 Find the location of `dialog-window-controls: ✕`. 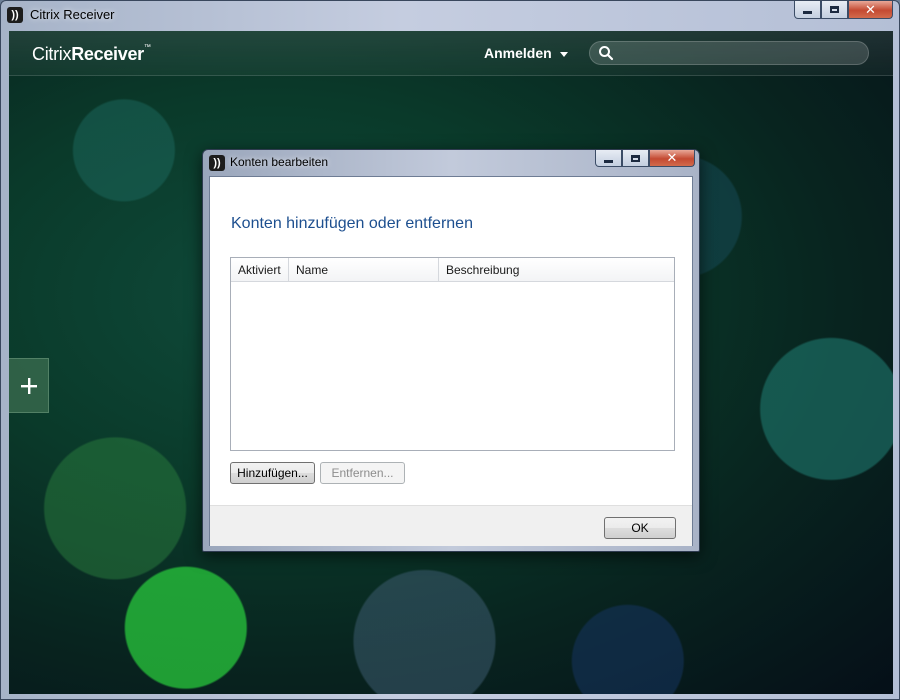

dialog-window-controls: ✕ is located at coordinates (645, 158).